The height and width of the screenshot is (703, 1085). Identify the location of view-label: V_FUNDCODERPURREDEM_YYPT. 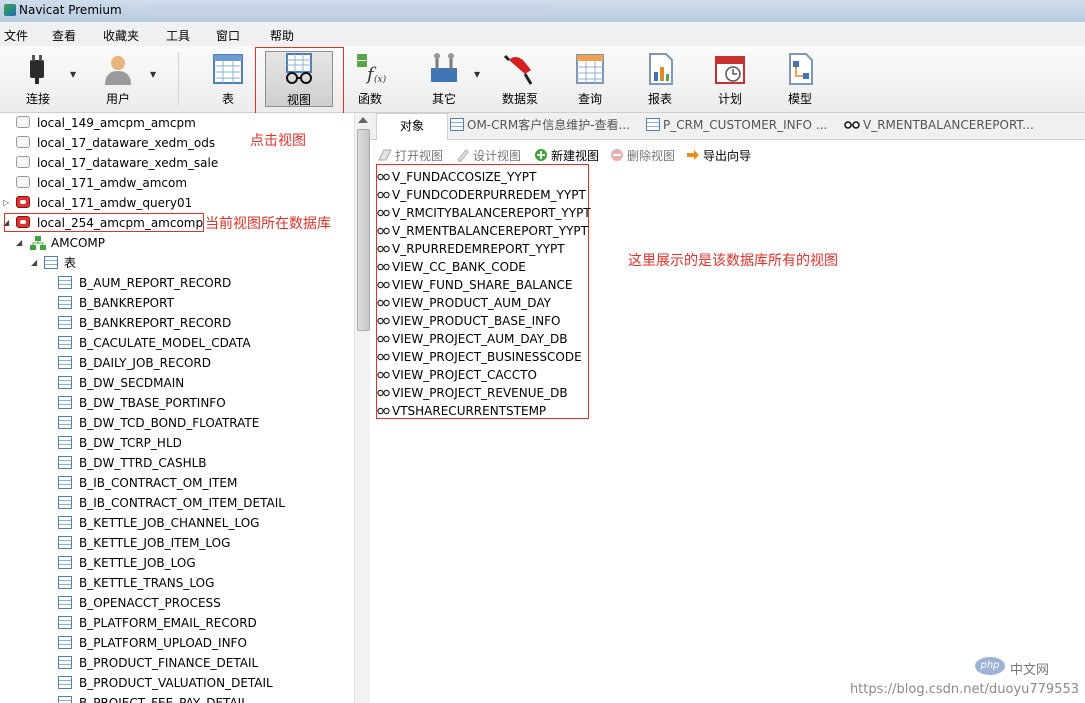
(489, 195).